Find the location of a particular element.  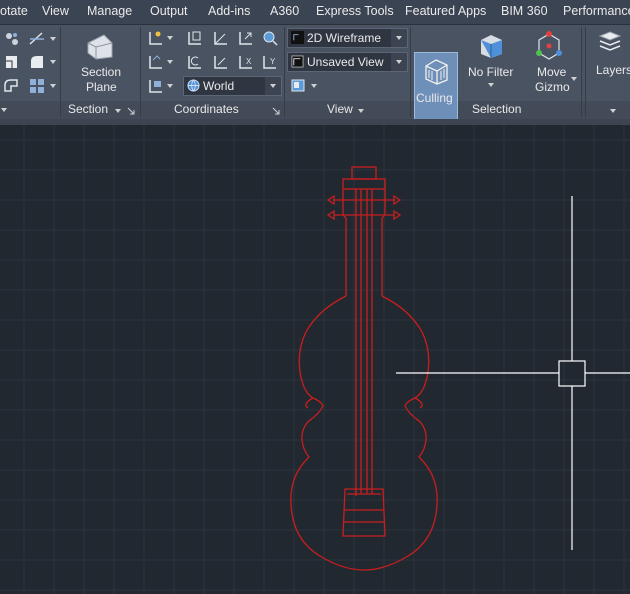

visual-style-dropdown is located at coordinates (399, 38).